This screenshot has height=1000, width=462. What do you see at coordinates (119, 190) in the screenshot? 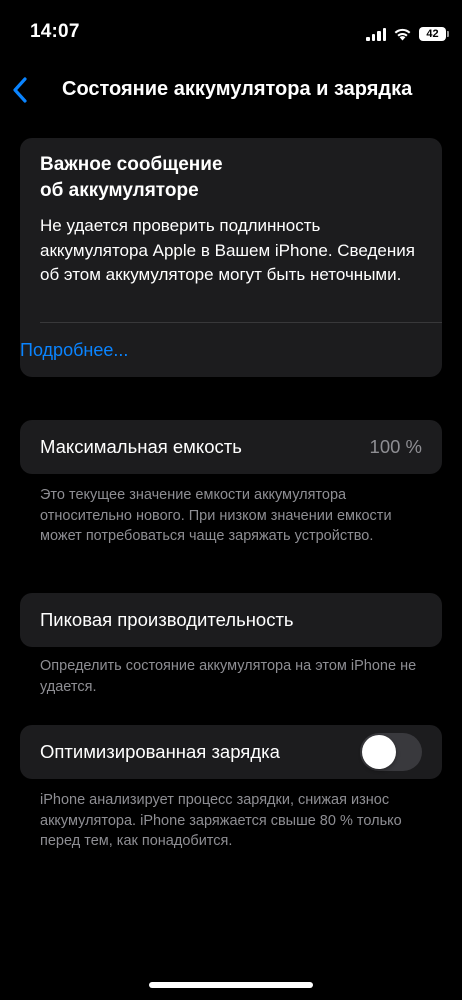
I see `alert-title-line-2: об аккумуляторе` at bounding box center [119, 190].